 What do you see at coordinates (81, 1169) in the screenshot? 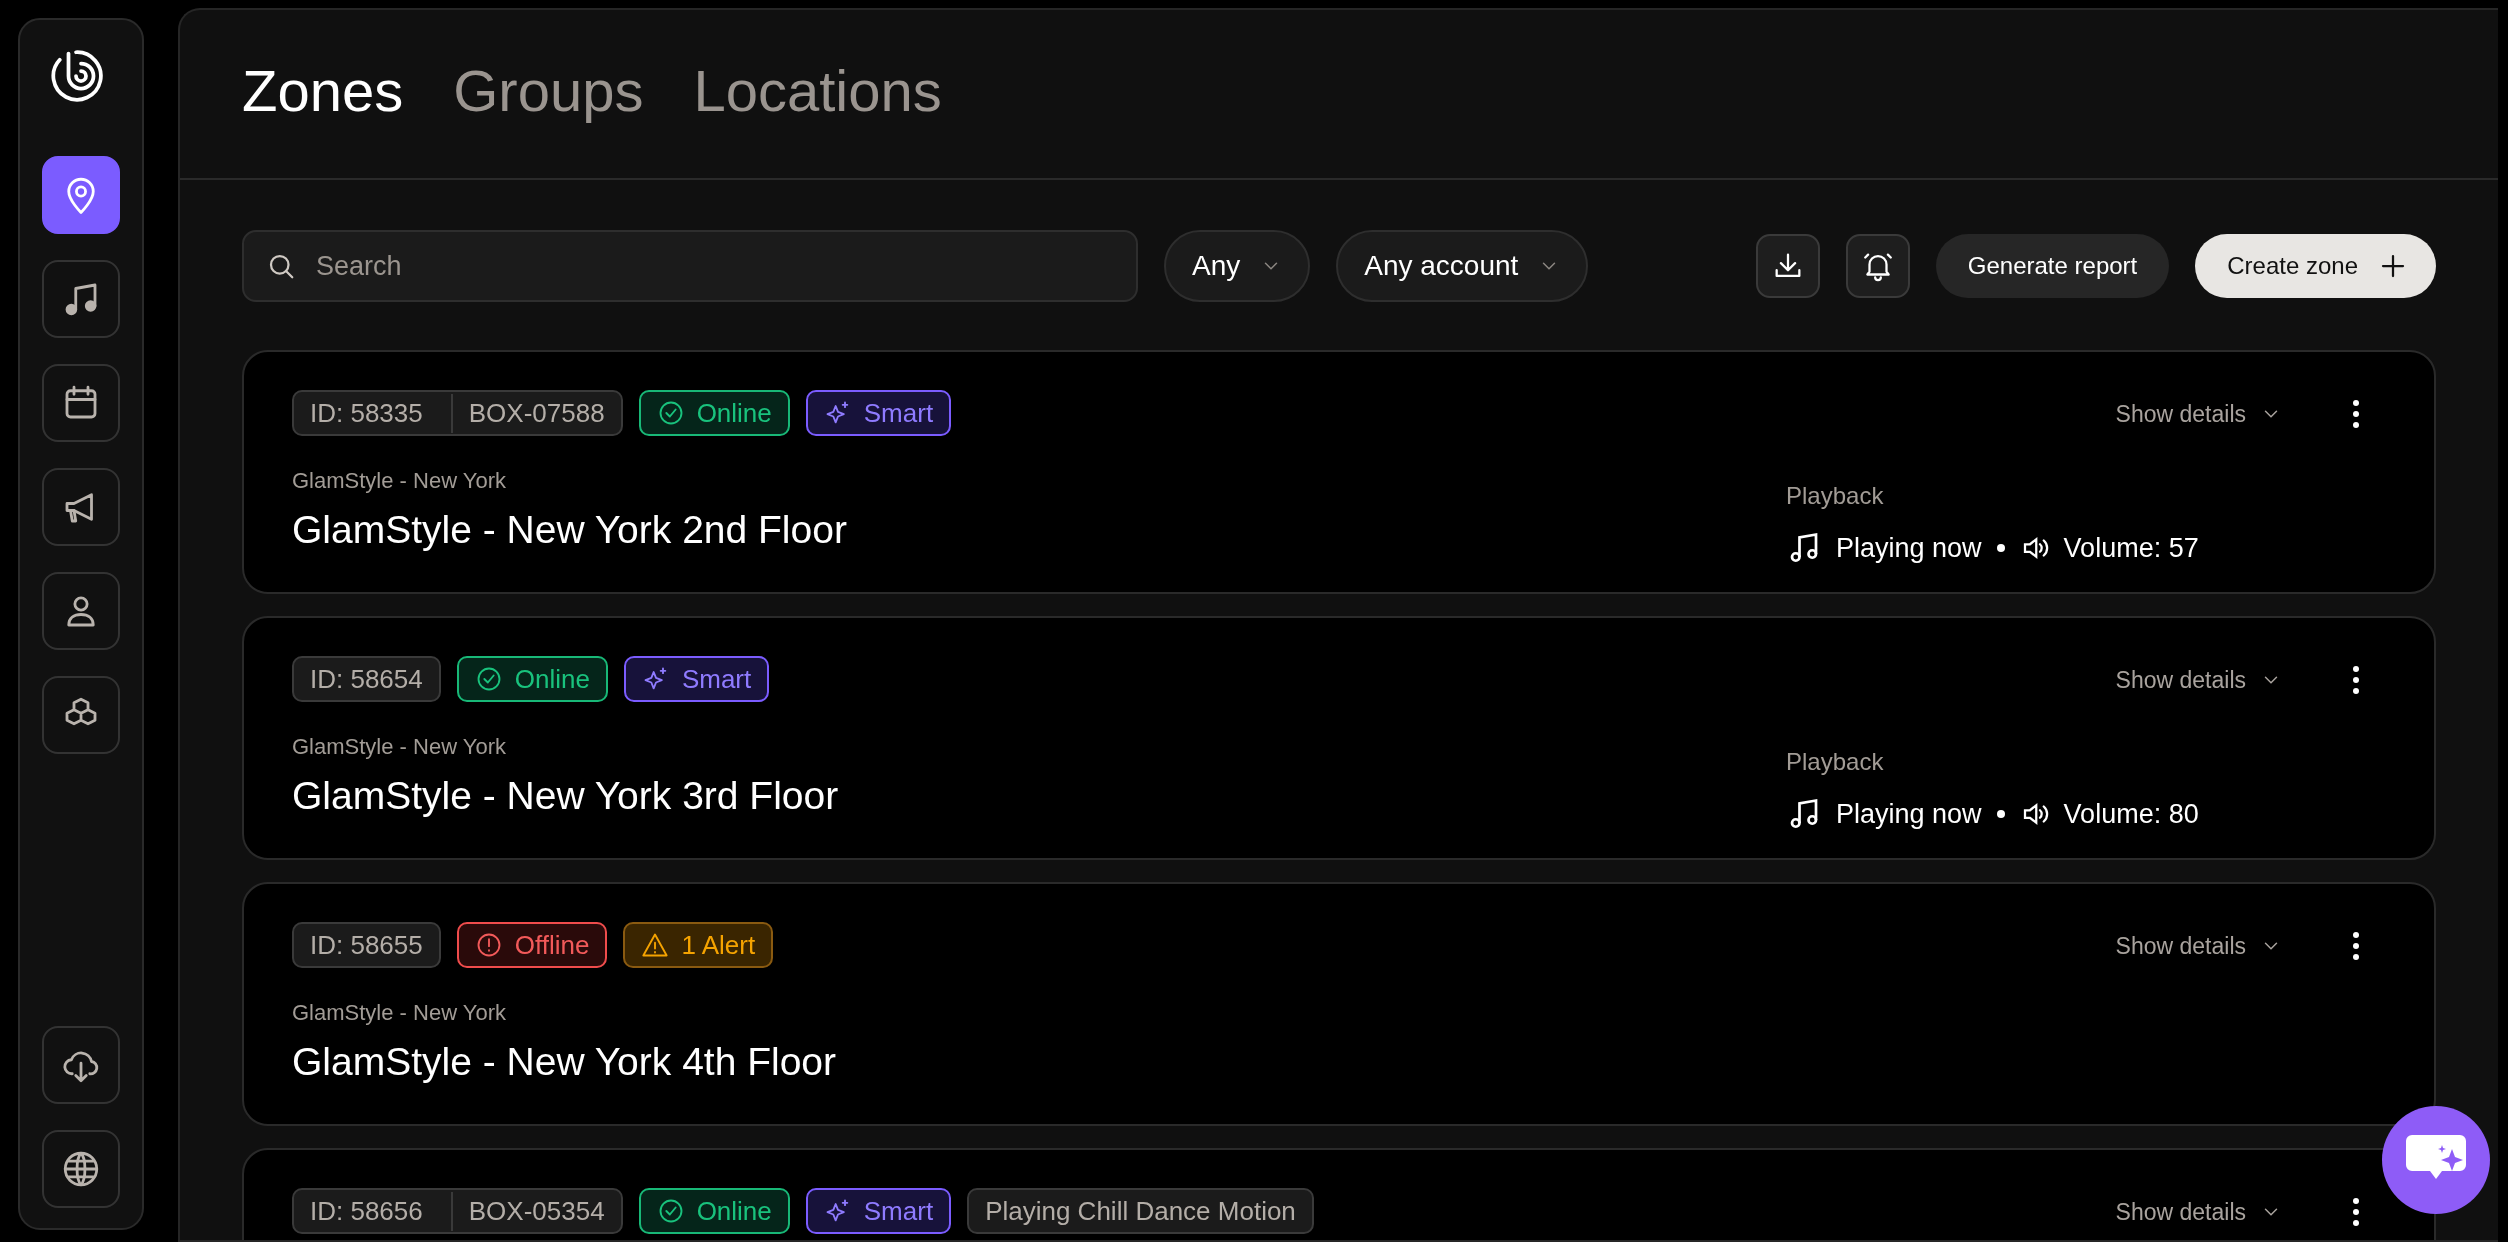
I see `sidebar-language-button` at bounding box center [81, 1169].